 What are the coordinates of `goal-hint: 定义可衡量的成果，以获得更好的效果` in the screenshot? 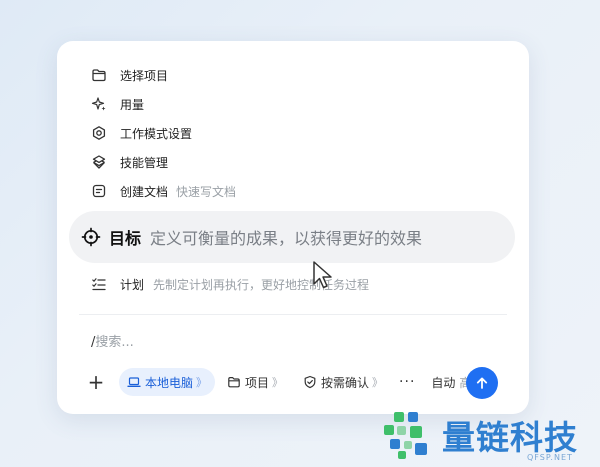 It's located at (286, 238).